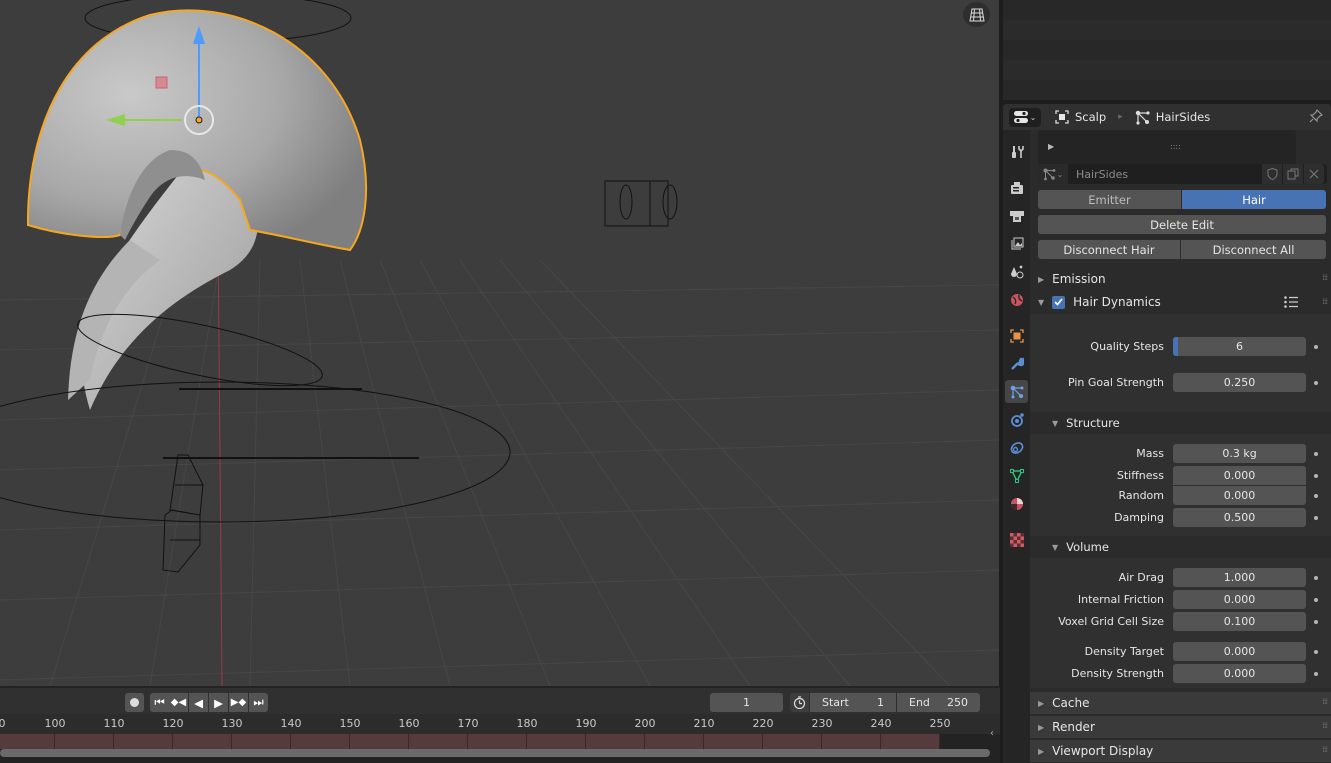 The width and height of the screenshot is (1331, 763). Describe the element at coordinates (1016, 243) in the screenshot. I see `tab-view-layer` at that location.